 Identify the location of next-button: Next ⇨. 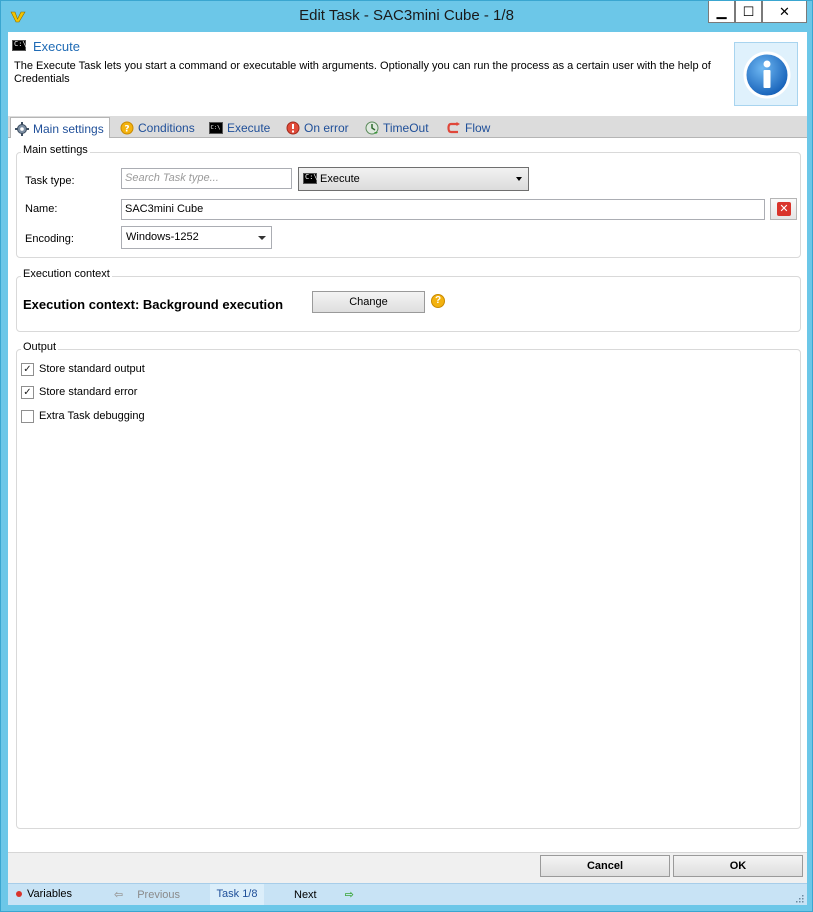
(324, 894).